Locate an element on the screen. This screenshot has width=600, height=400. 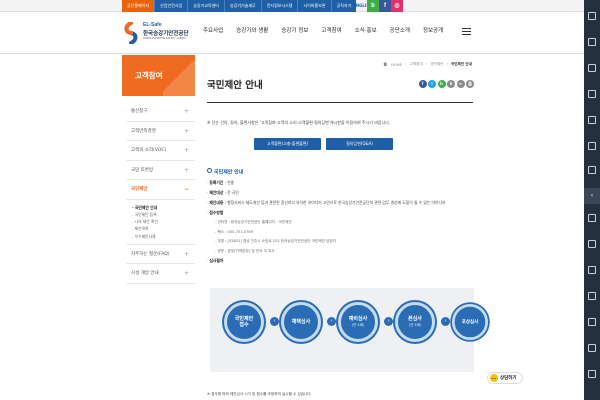
gnb-item: 주요사업 is located at coordinates (213, 30).